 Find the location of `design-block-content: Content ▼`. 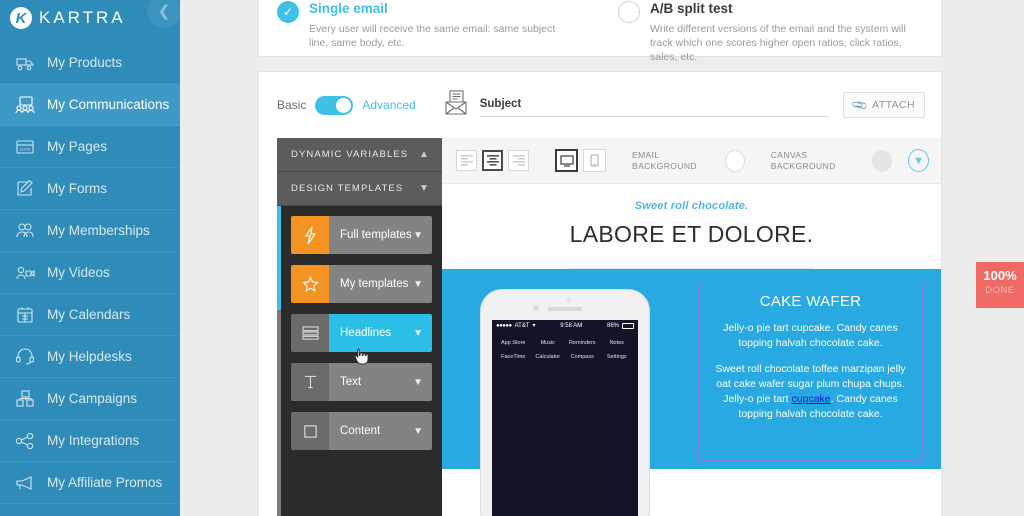

design-block-content: Content ▼ is located at coordinates (361, 431).